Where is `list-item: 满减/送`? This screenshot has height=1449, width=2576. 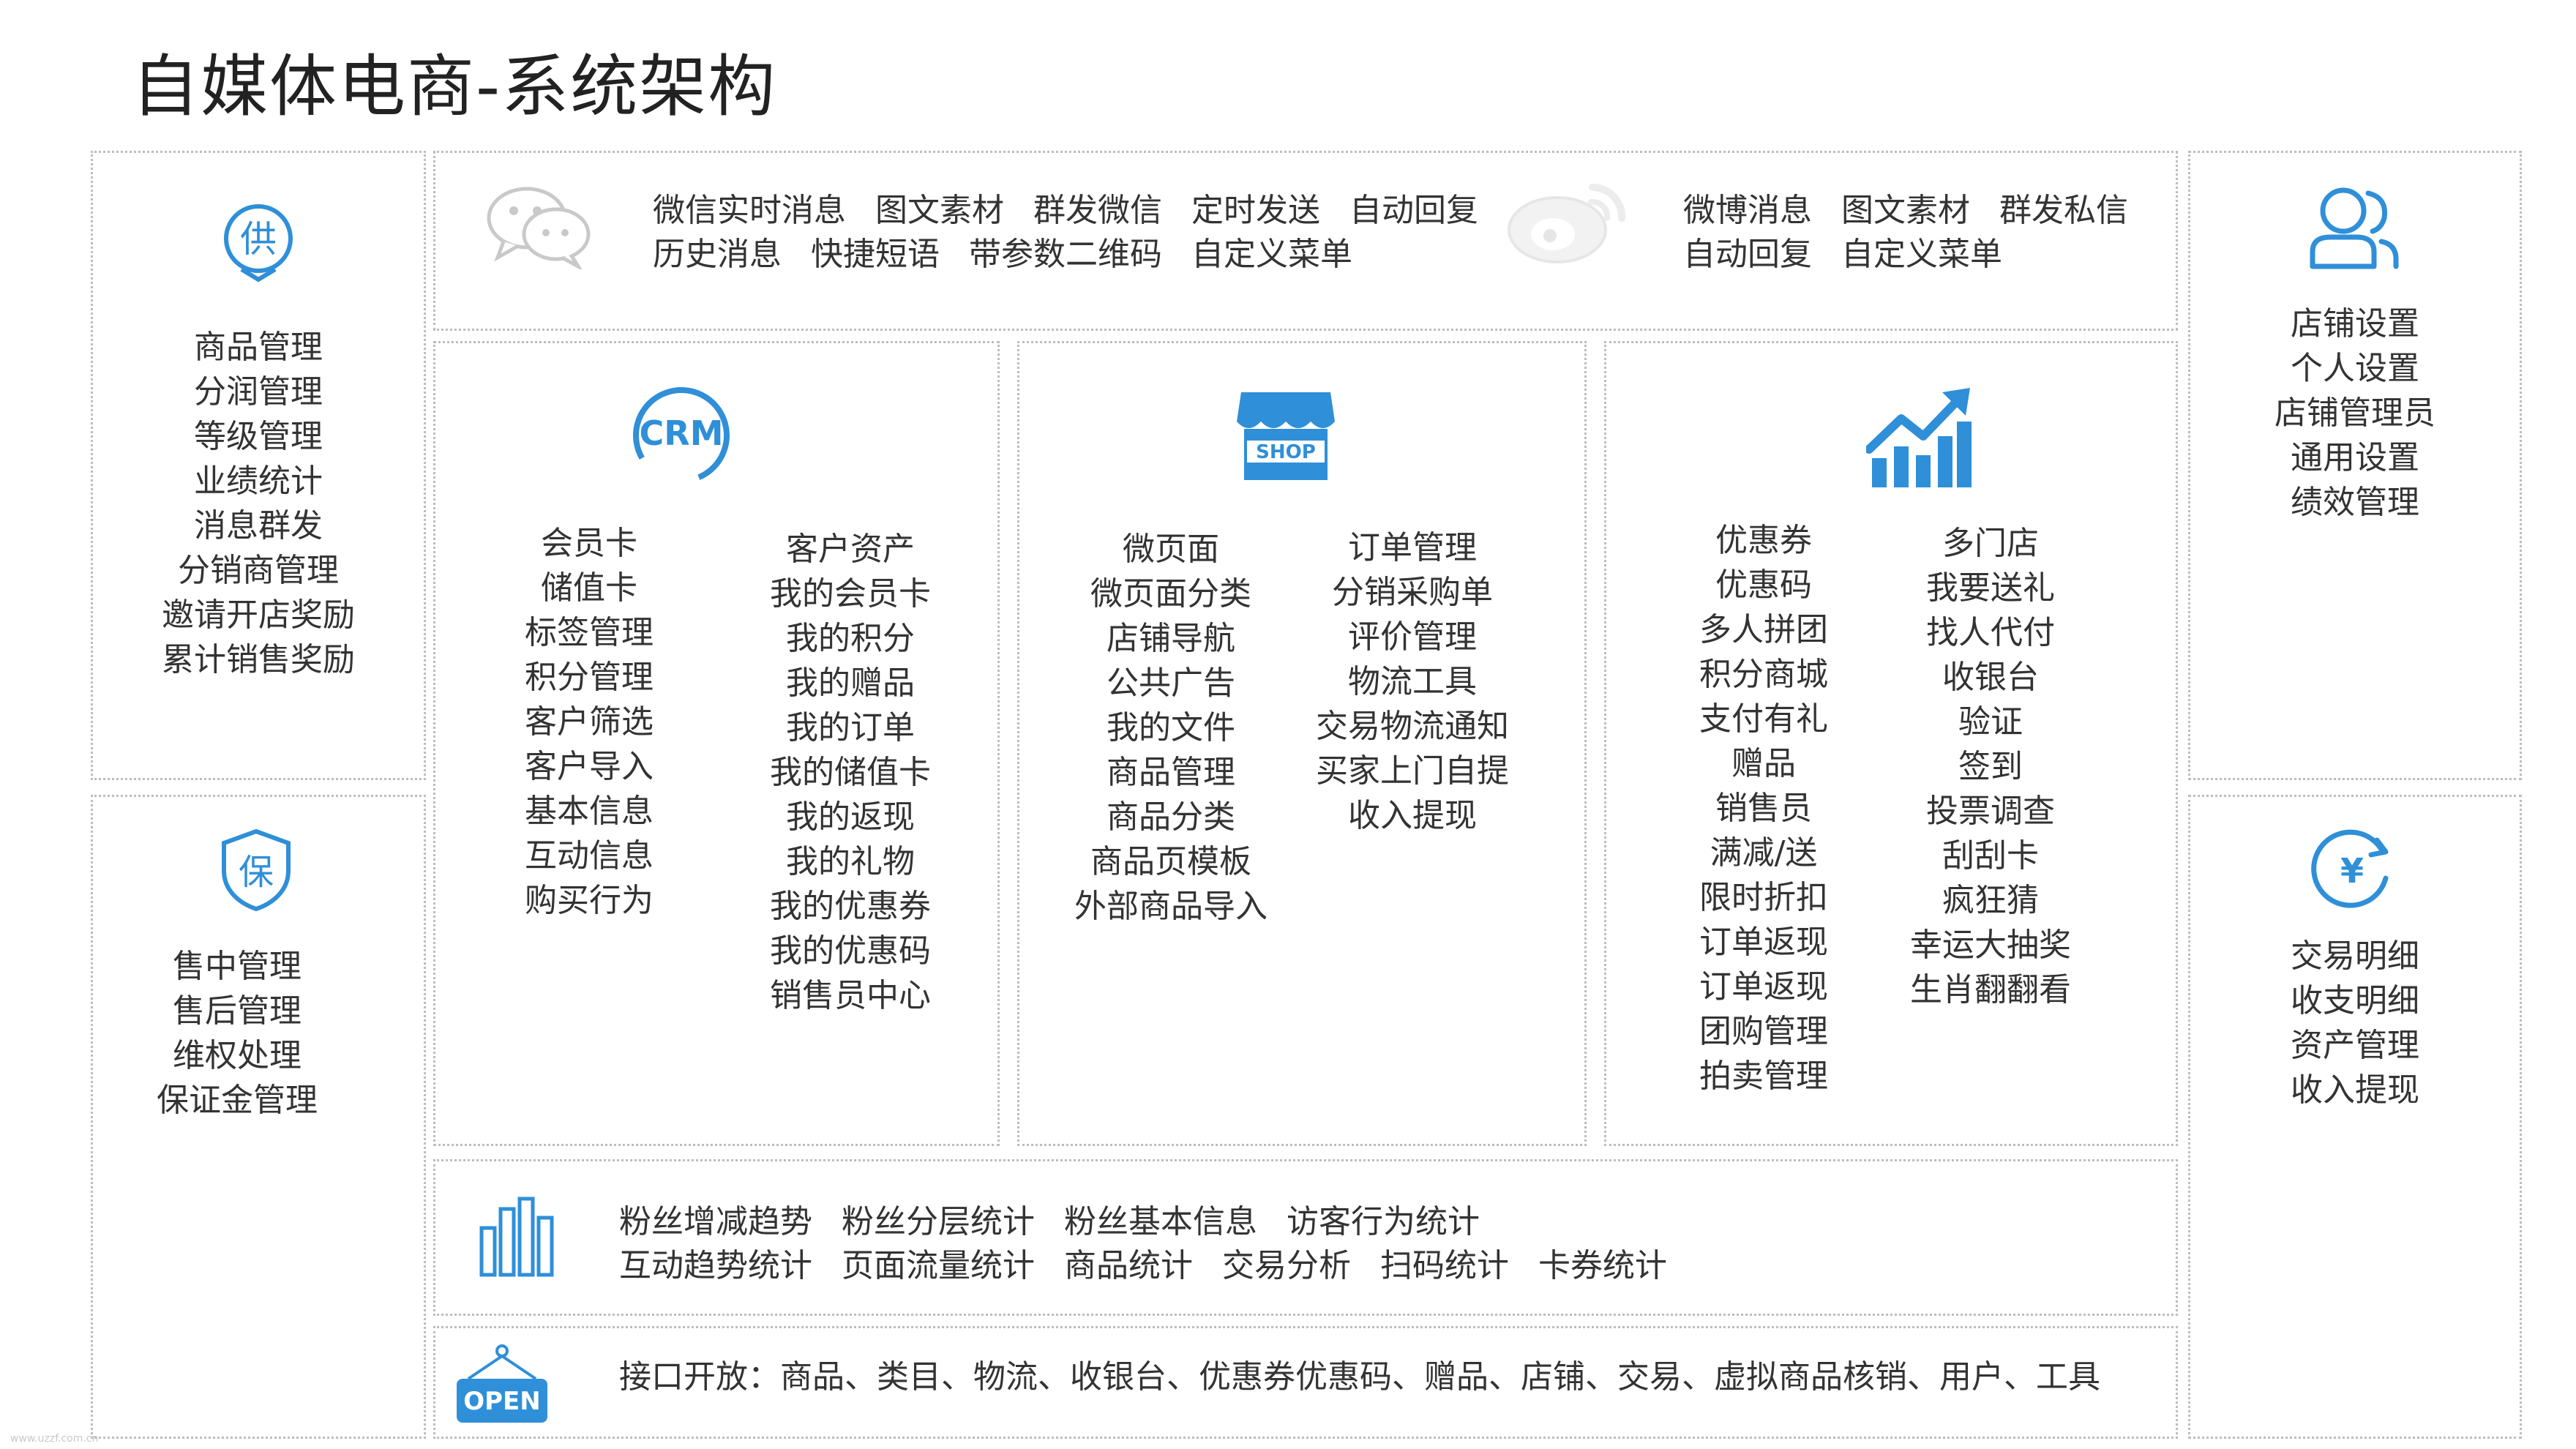 list-item: 满减/送 is located at coordinates (1764, 853).